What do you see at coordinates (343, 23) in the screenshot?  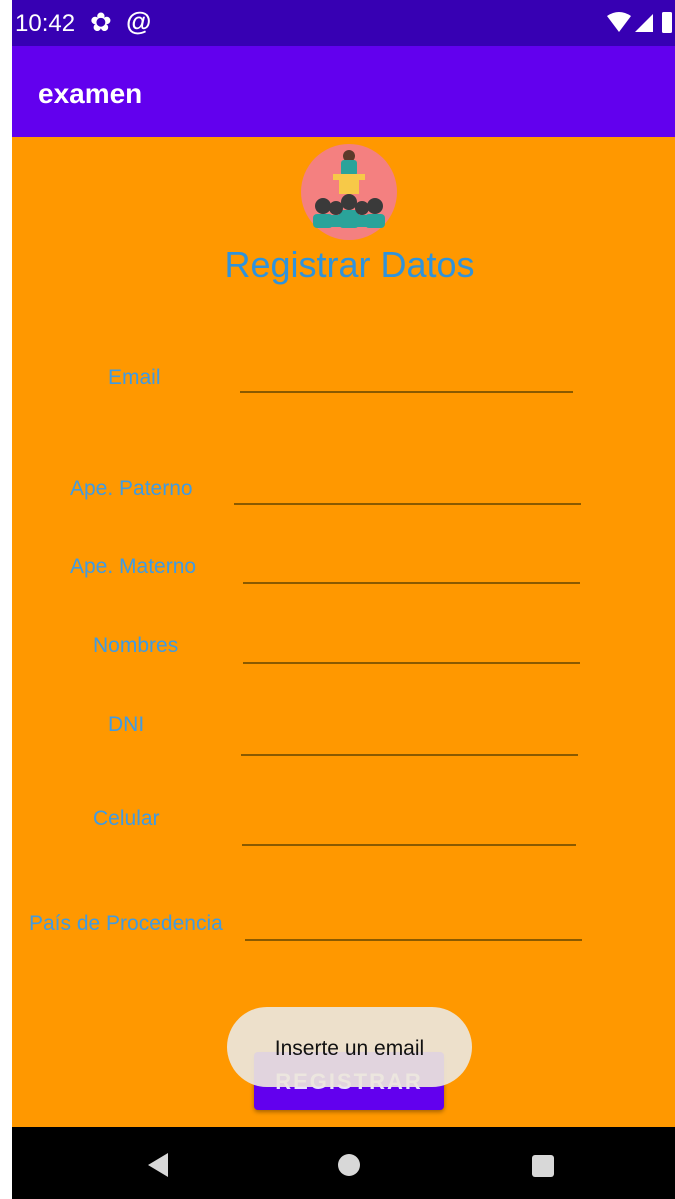 I see `status-bar: 10:42 ✿ @` at bounding box center [343, 23].